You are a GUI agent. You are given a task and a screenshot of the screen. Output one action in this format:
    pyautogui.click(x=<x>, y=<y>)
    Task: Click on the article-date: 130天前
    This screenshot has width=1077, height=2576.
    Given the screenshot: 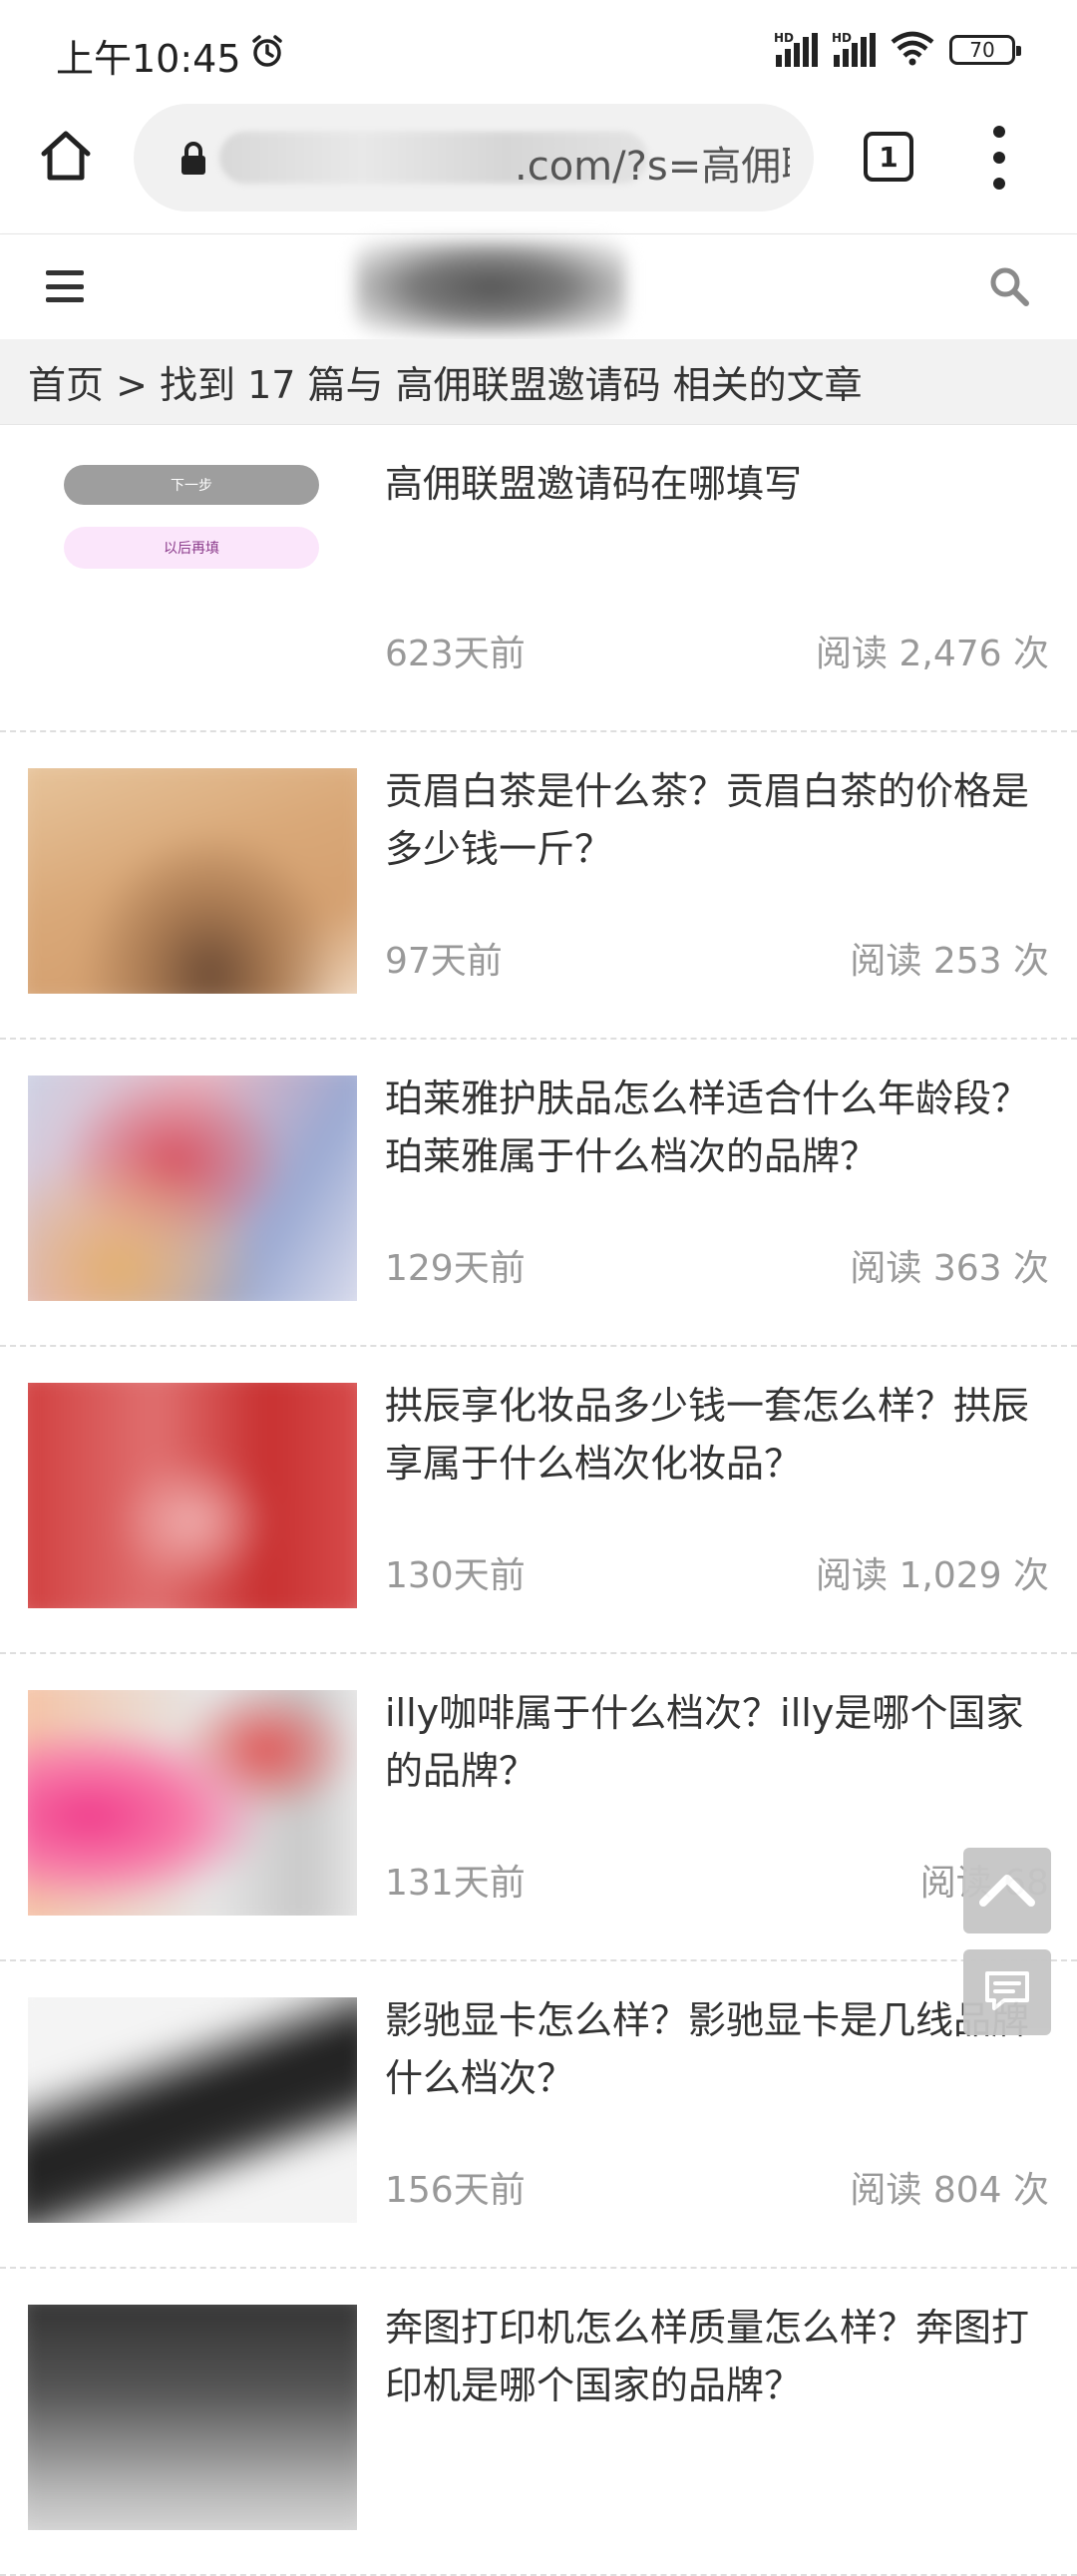 What is the action you would take?
    pyautogui.click(x=455, y=1575)
    